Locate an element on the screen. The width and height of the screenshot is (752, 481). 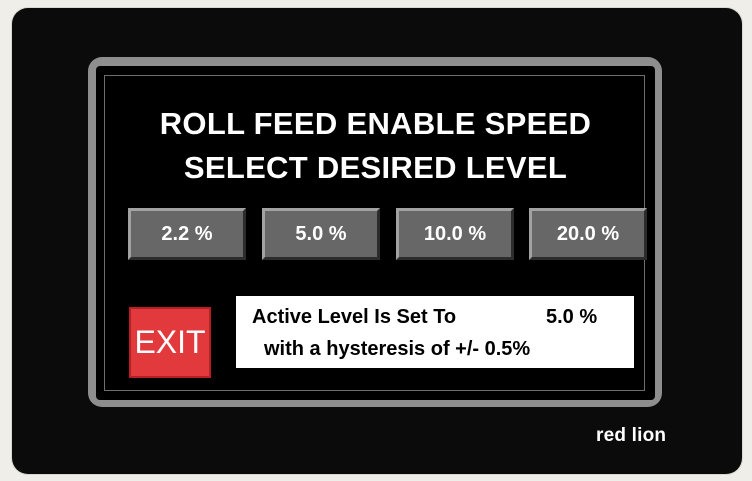
panel-title-line2: SELECT DESIRED LEVEL is located at coordinates (375, 167).